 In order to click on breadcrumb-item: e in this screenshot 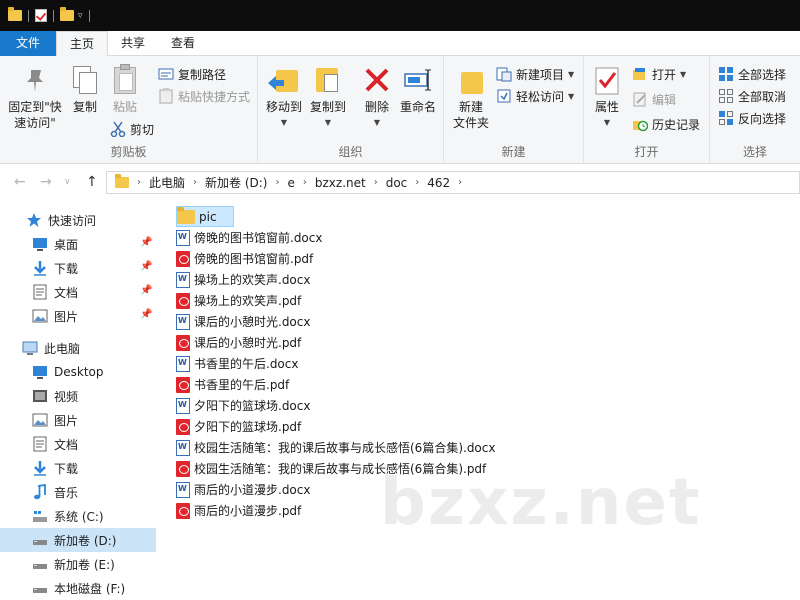, I will do `click(290, 183)`.